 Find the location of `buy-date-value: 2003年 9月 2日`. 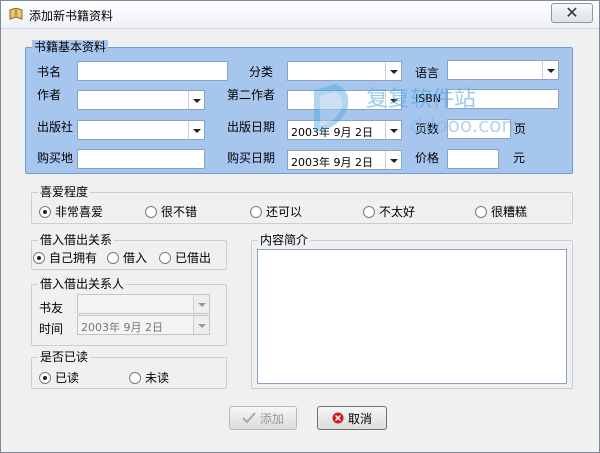

buy-date-value: 2003年 9月 2日 is located at coordinates (332, 162).